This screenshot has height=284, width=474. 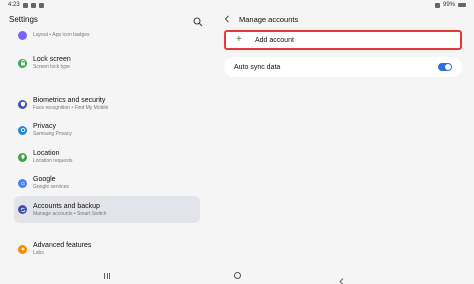 I want to click on settings-item-label: Lock screen, so click(x=52, y=59).